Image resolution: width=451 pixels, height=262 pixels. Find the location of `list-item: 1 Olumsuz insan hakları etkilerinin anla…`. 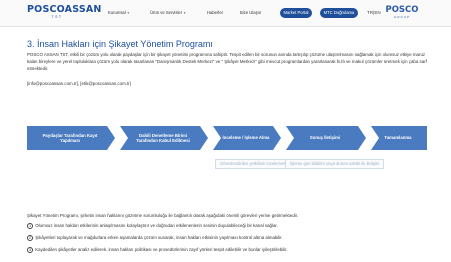

list-item: 1 Olumsuz insan hakları etkilerinin anla… is located at coordinates (227, 226).